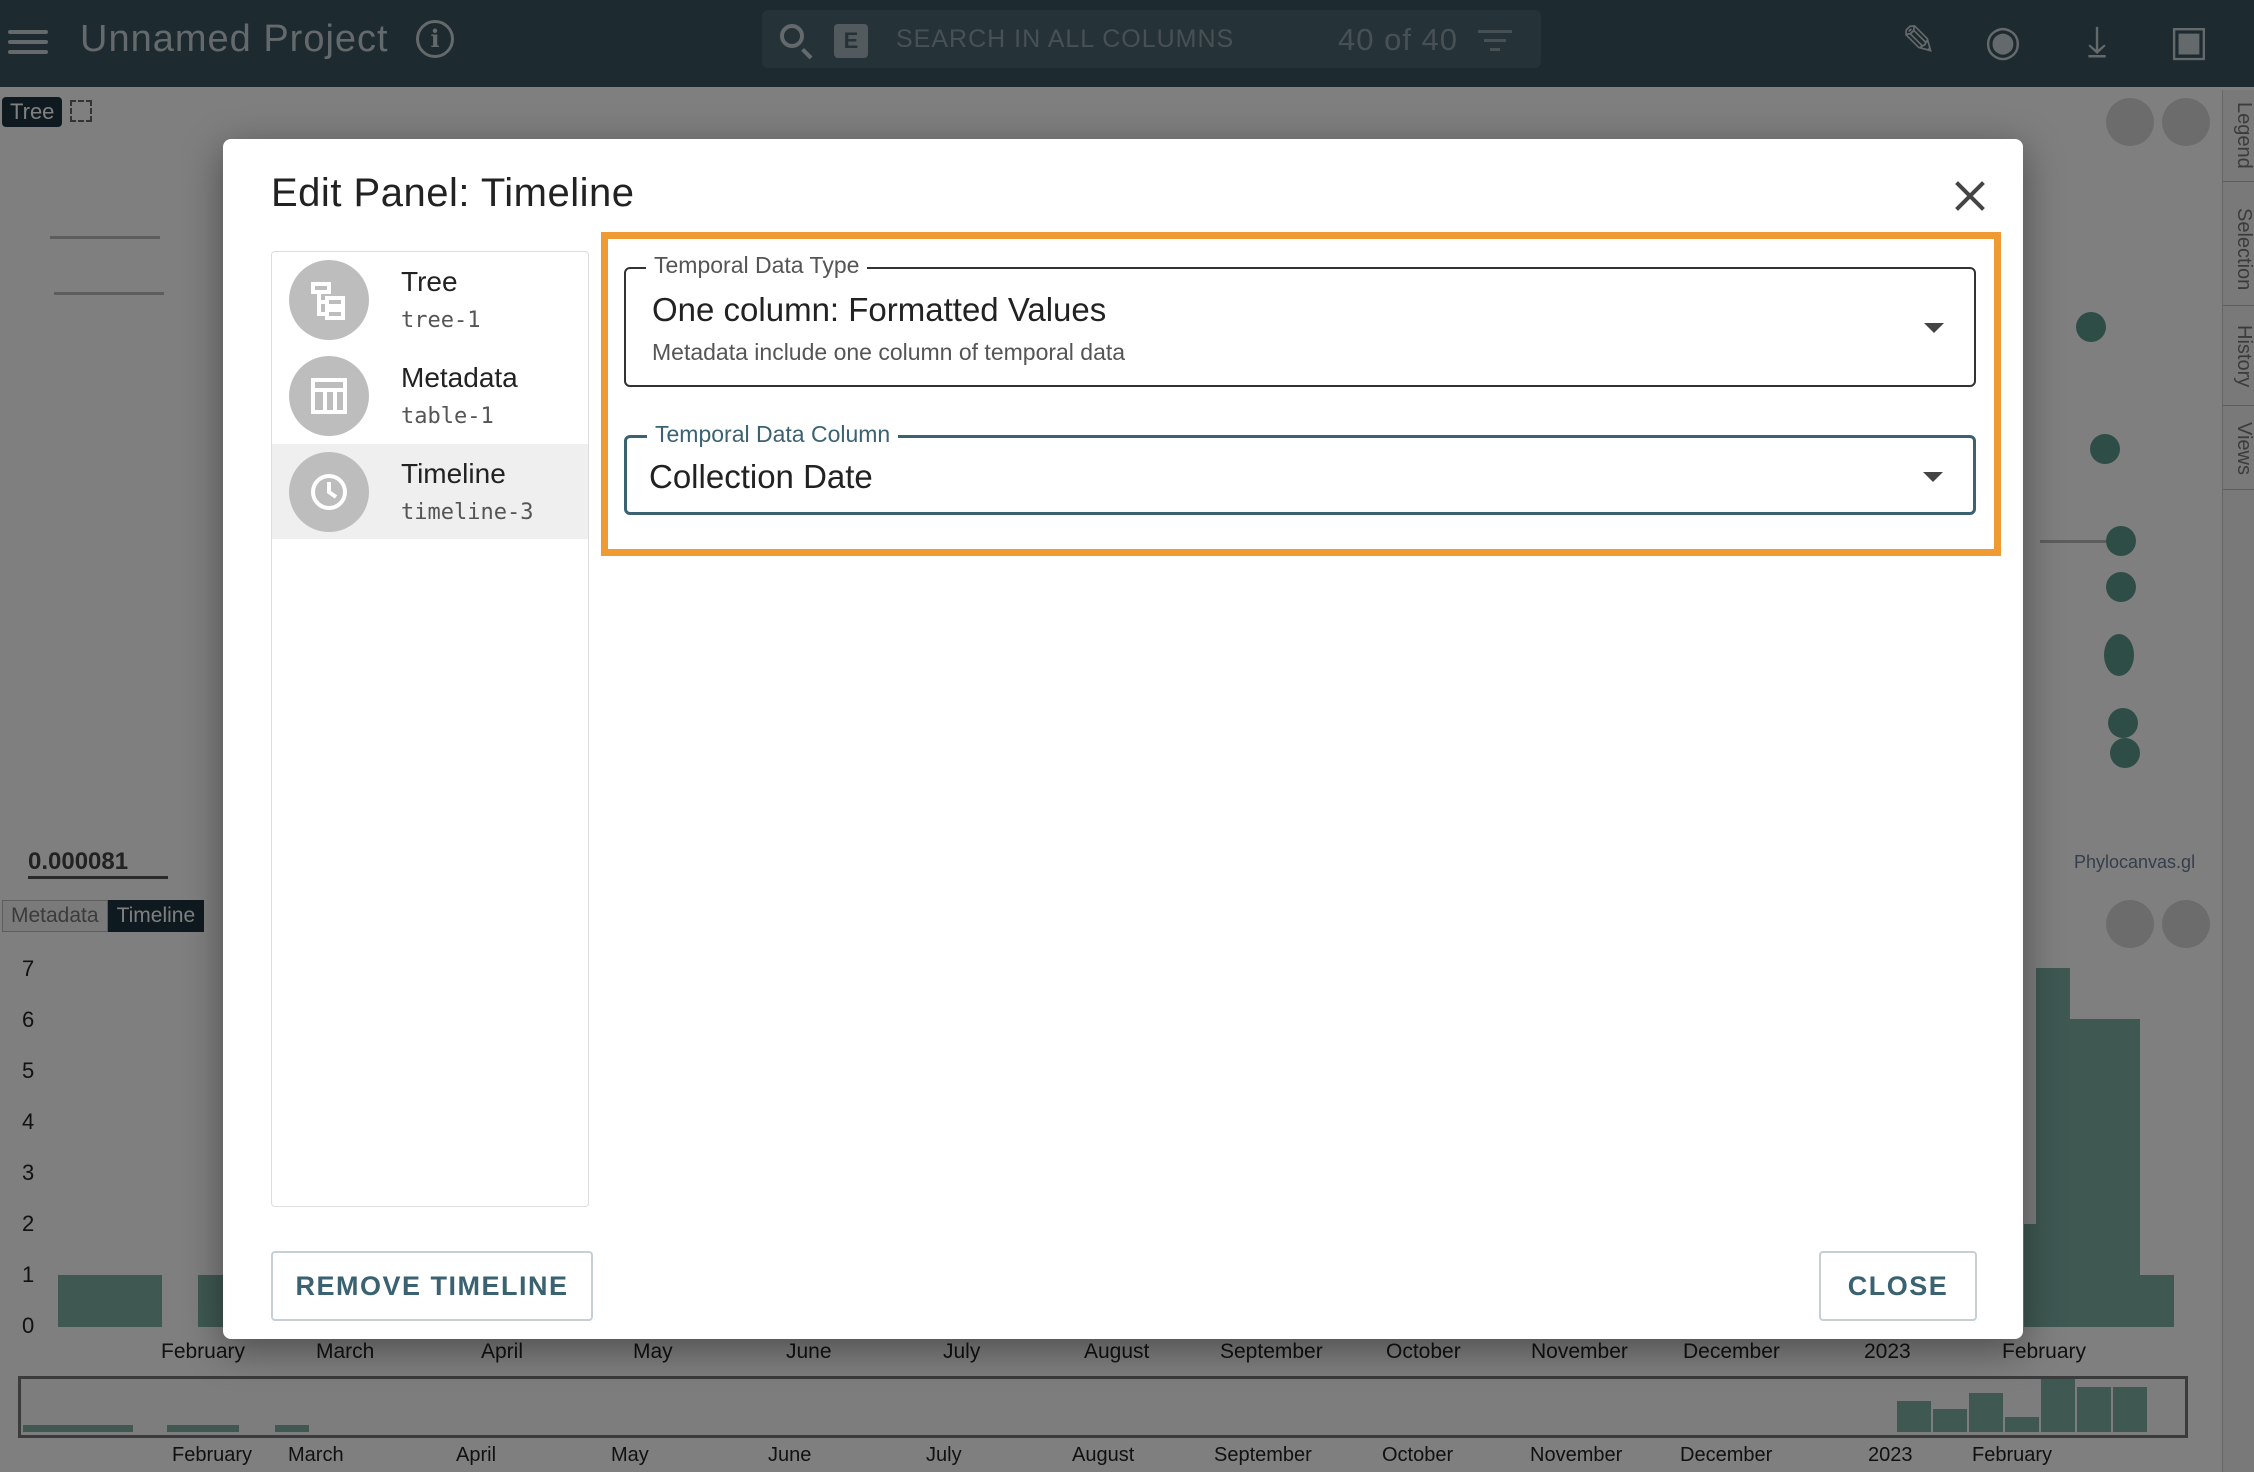 This screenshot has height=1472, width=2254. What do you see at coordinates (761, 476) in the screenshot?
I see `field-value: Collection Date` at bounding box center [761, 476].